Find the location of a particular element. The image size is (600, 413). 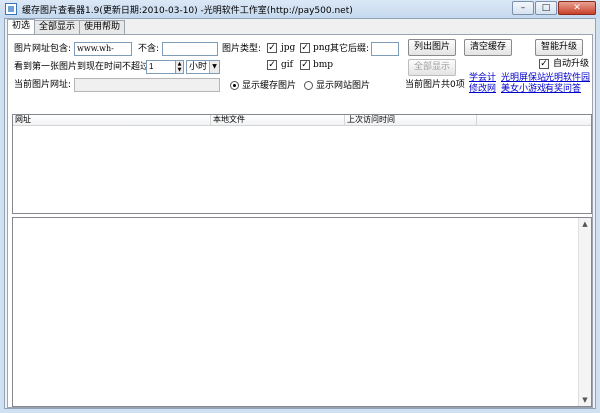

column-last-access: 上次访问时间 is located at coordinates (411, 120).